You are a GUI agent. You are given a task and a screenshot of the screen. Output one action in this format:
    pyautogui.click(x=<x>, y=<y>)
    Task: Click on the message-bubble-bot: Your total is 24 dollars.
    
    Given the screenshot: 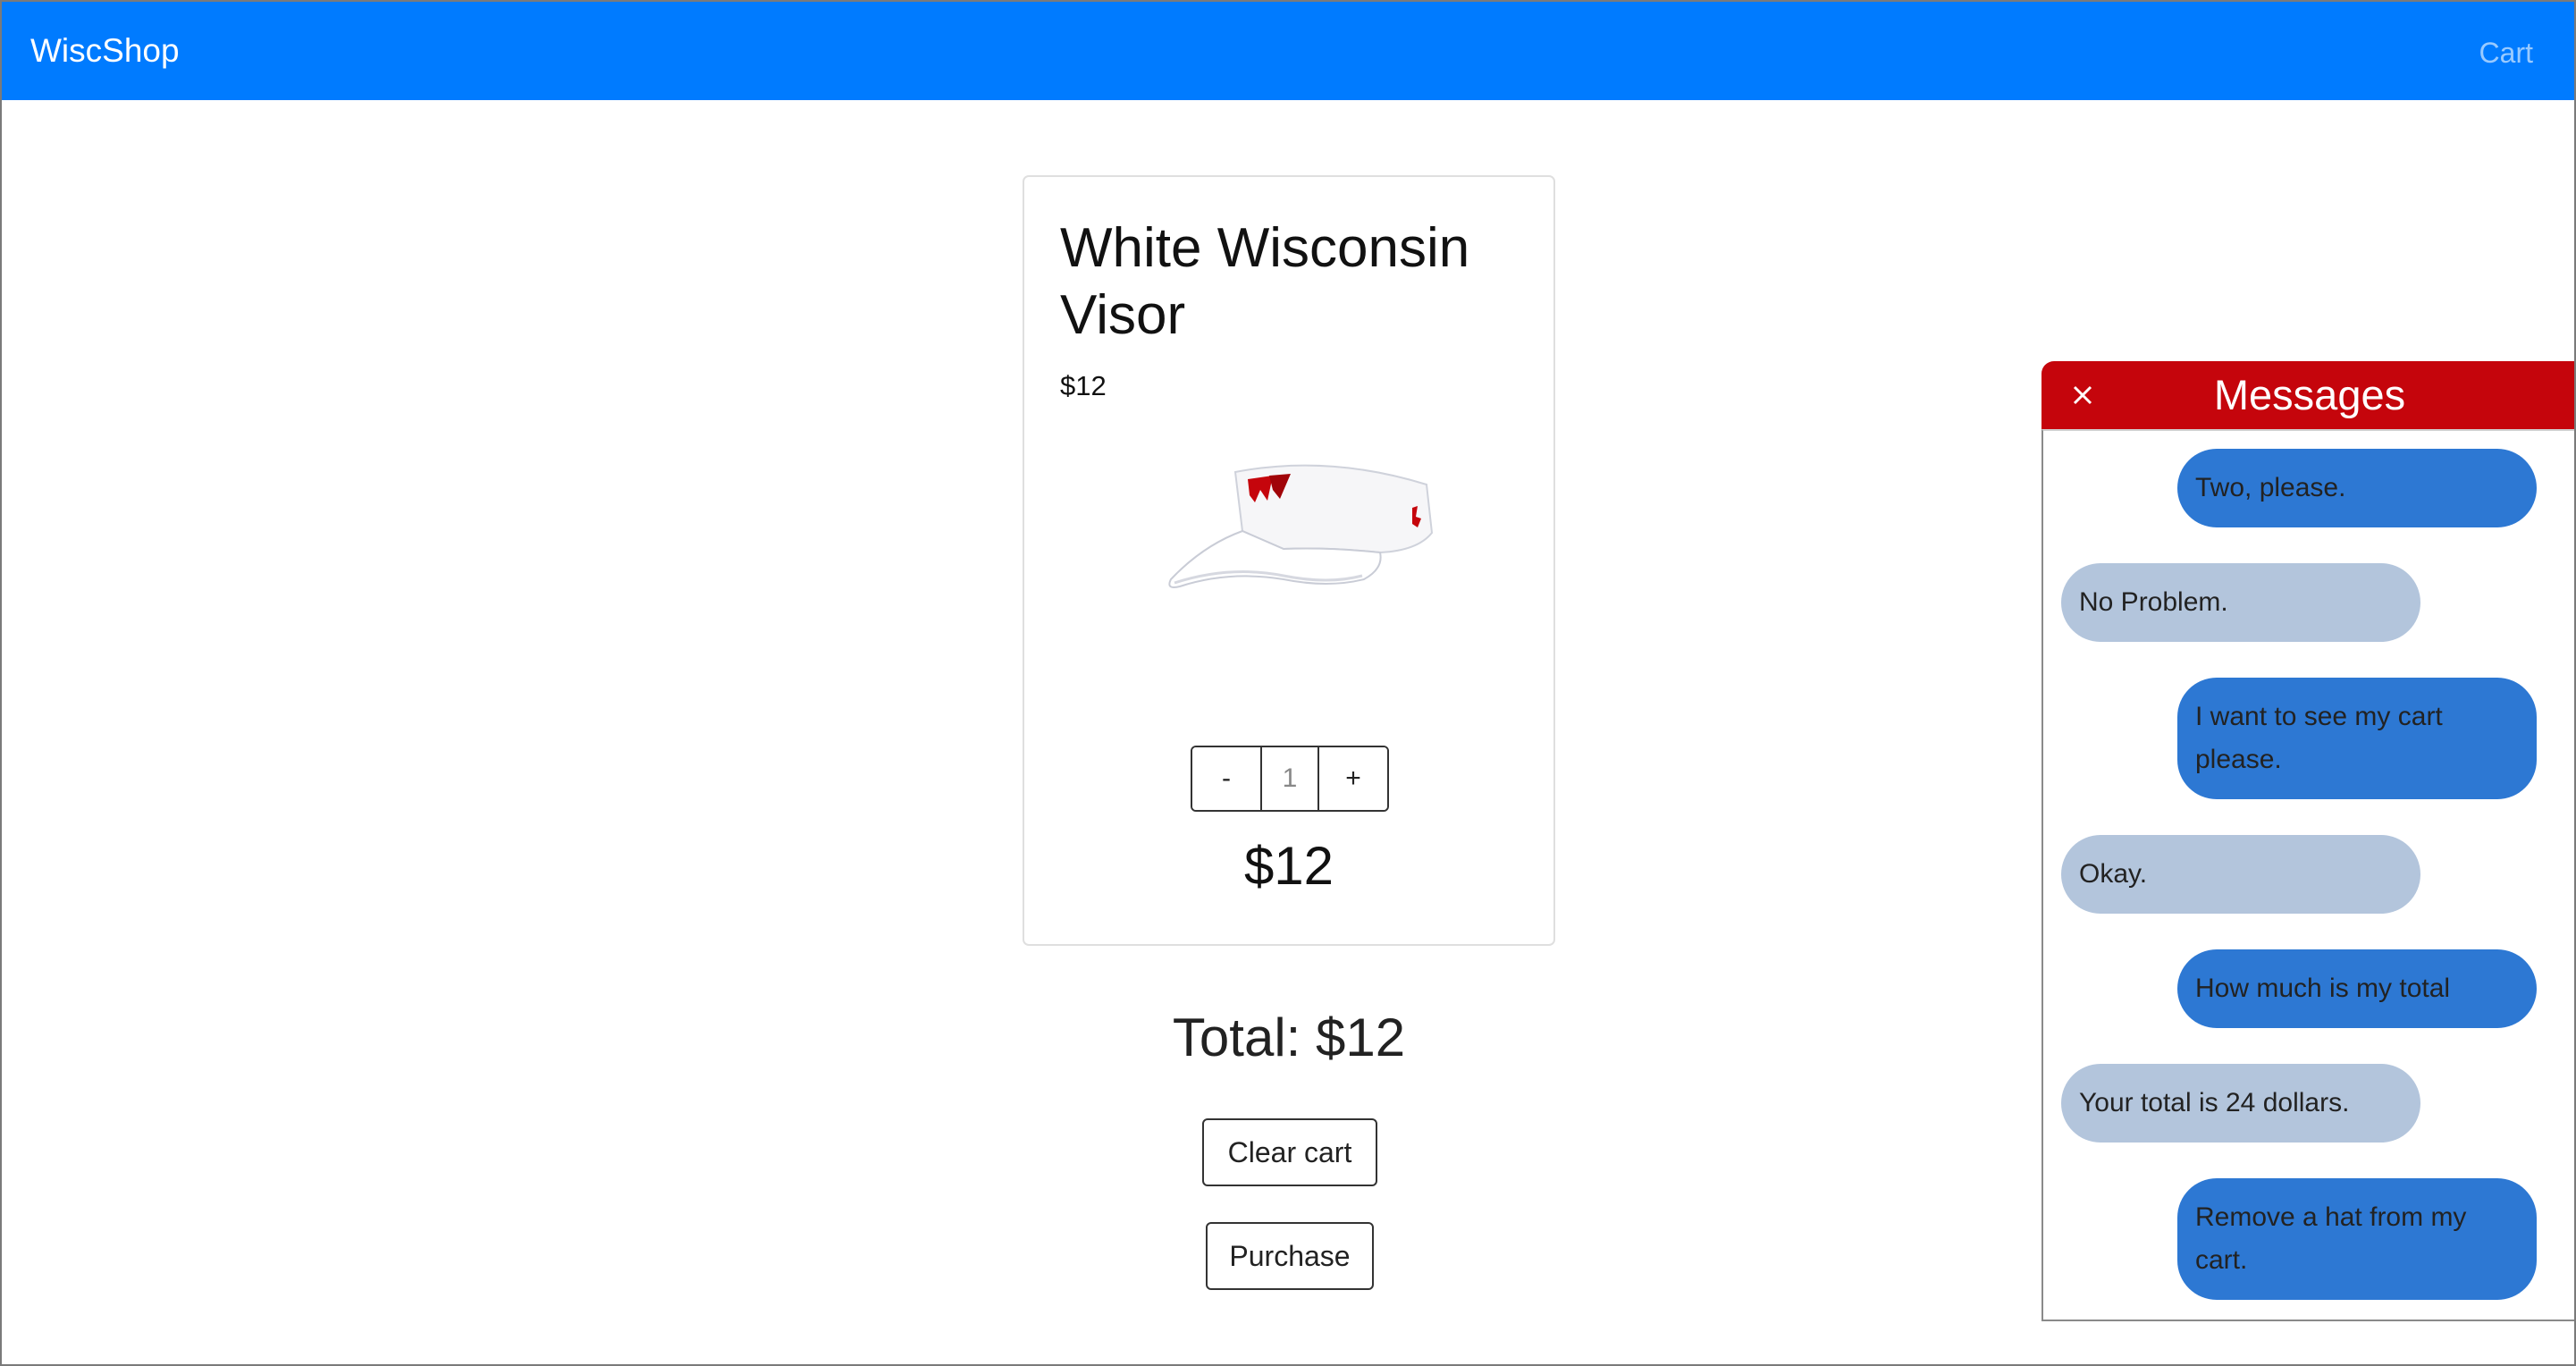 What is the action you would take?
    pyautogui.click(x=2241, y=1103)
    